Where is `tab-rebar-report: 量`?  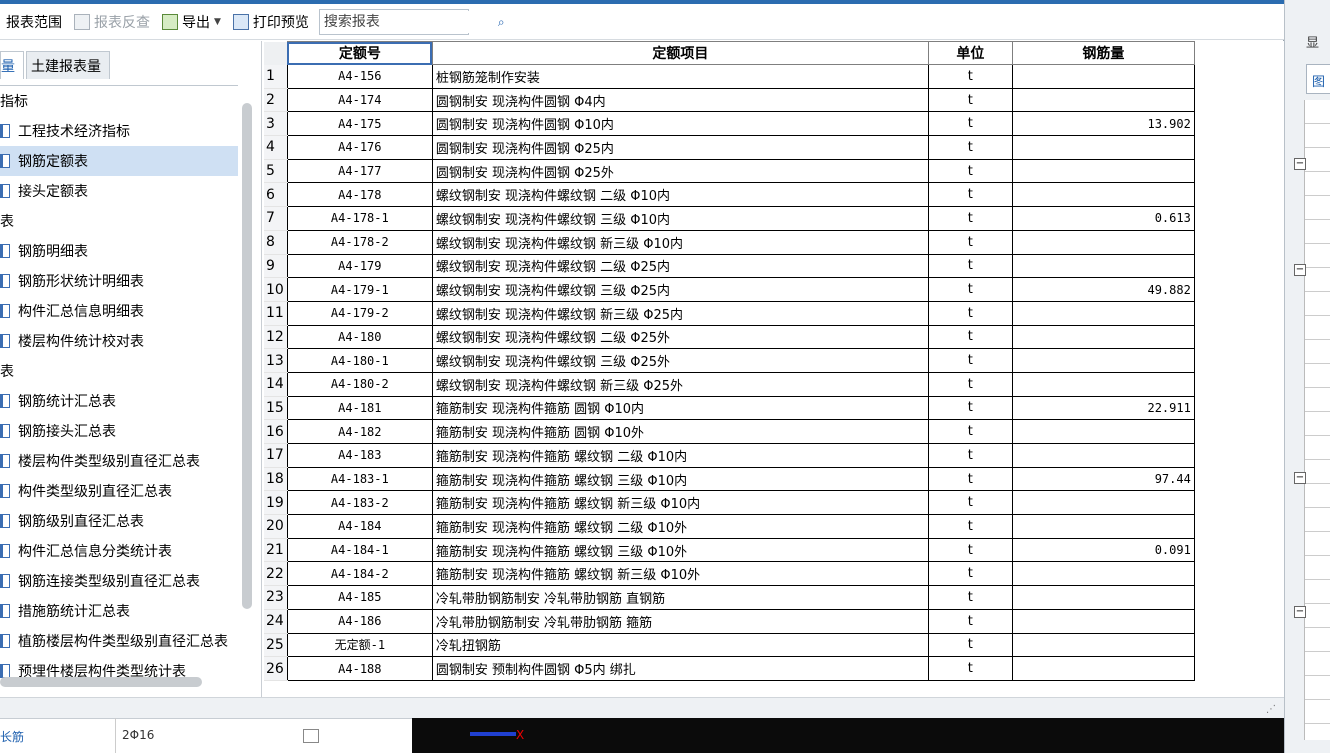
tab-rebar-report: 量 is located at coordinates (12, 65).